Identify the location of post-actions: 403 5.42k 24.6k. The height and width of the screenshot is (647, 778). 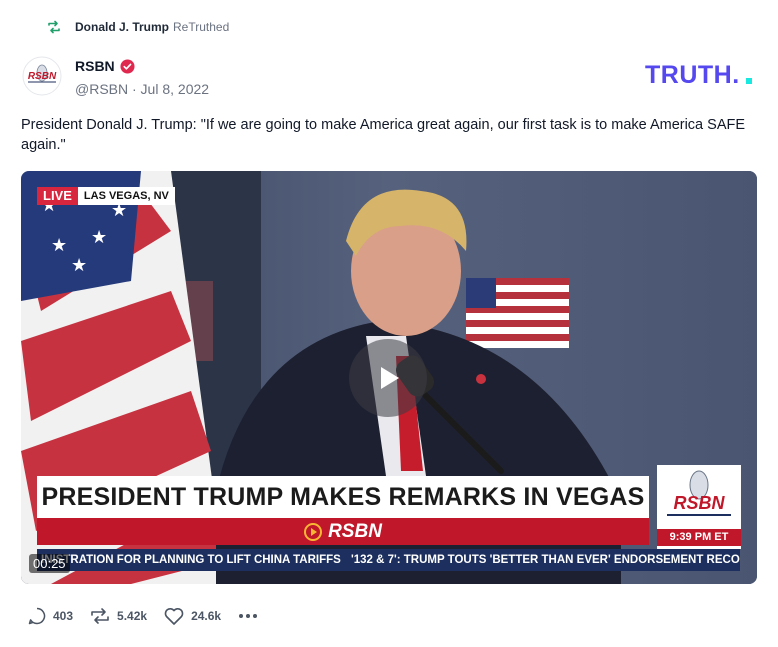
(143, 616).